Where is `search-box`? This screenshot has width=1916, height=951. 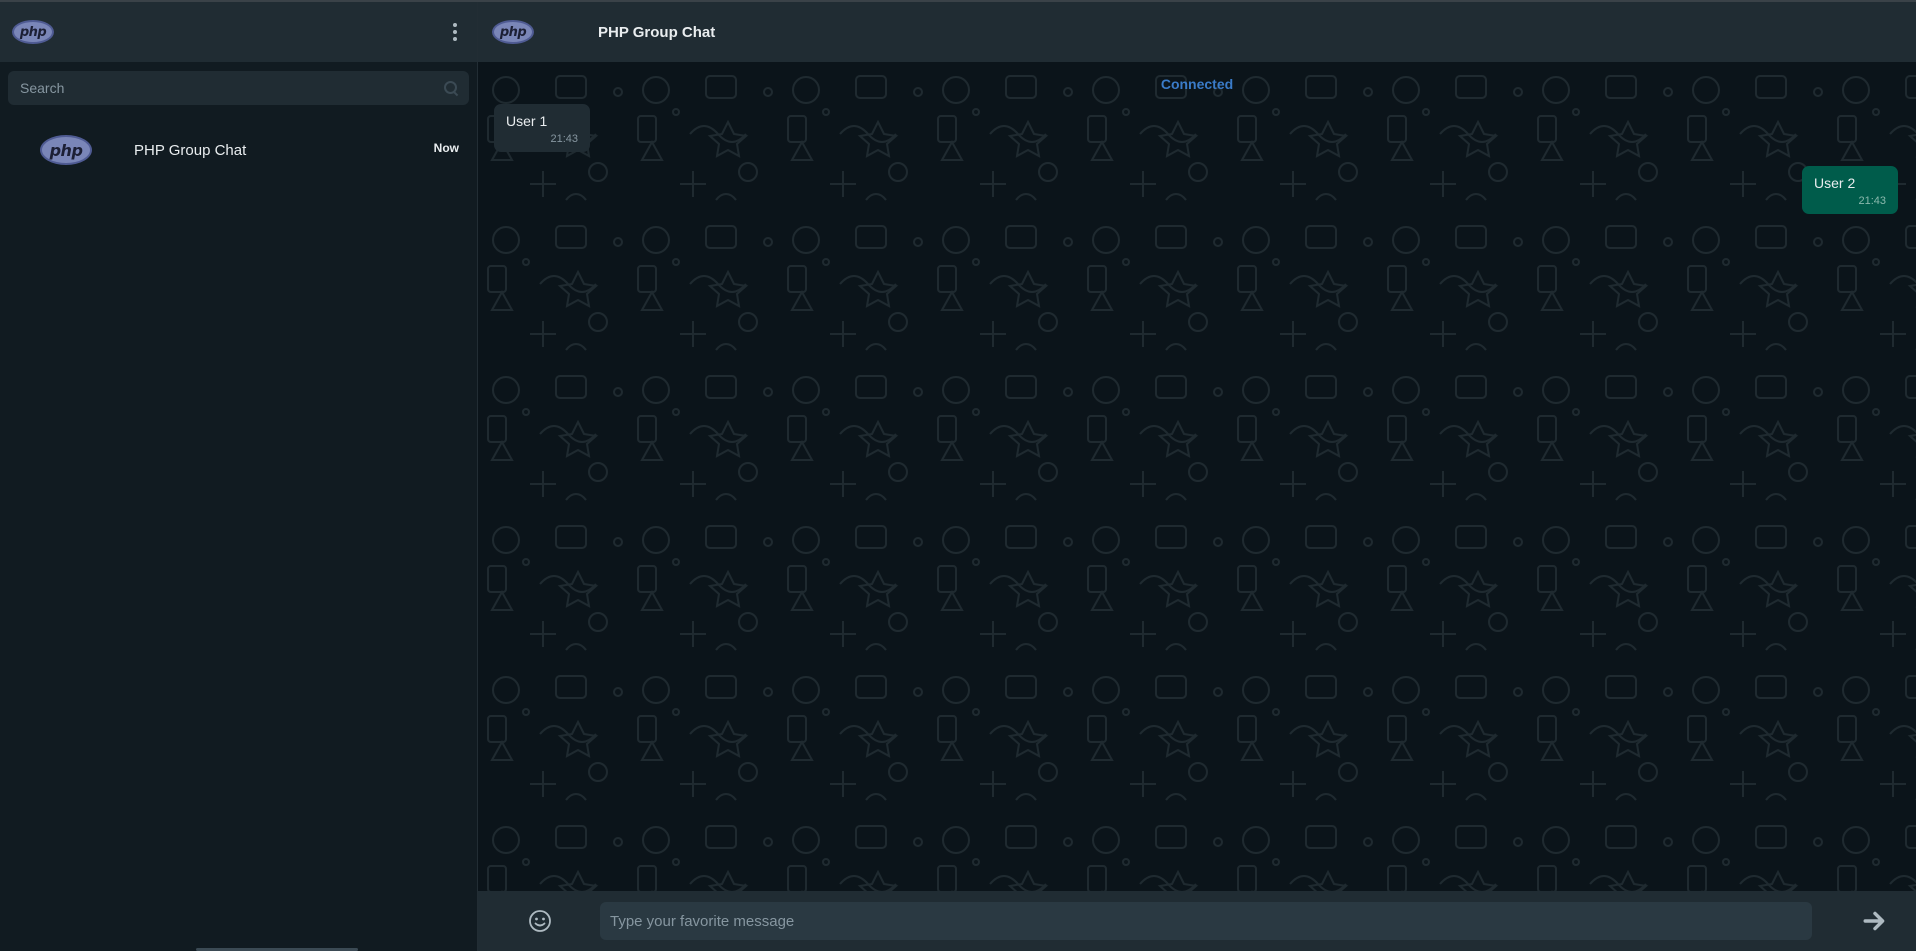
search-box is located at coordinates (238, 88).